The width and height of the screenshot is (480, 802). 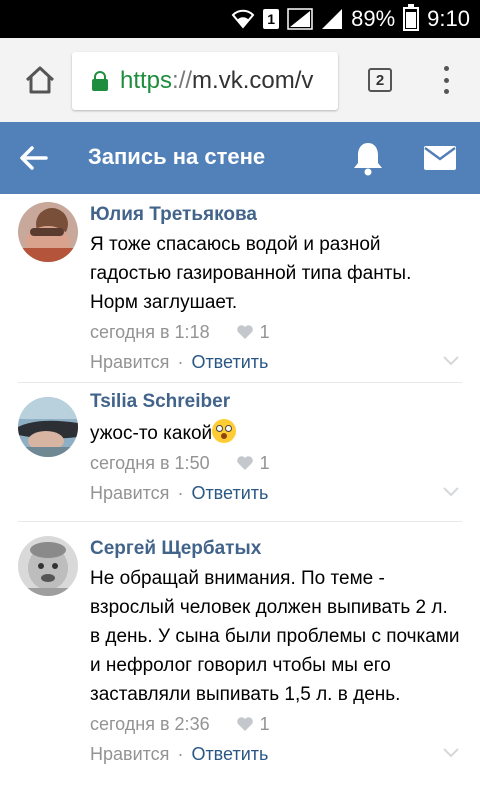 What do you see at coordinates (448, 18) in the screenshot?
I see `clock: 9:10` at bounding box center [448, 18].